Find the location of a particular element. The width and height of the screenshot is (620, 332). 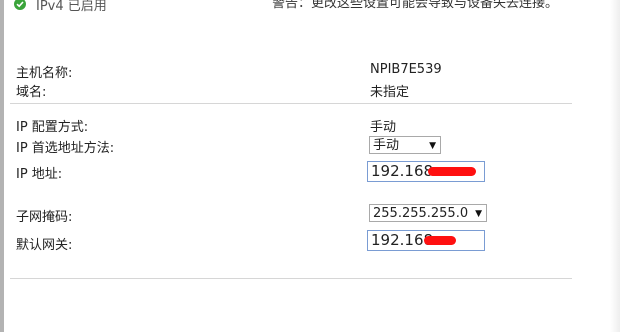

subnet-mask-select: 255.255.255.0 ▼ is located at coordinates (428, 213).